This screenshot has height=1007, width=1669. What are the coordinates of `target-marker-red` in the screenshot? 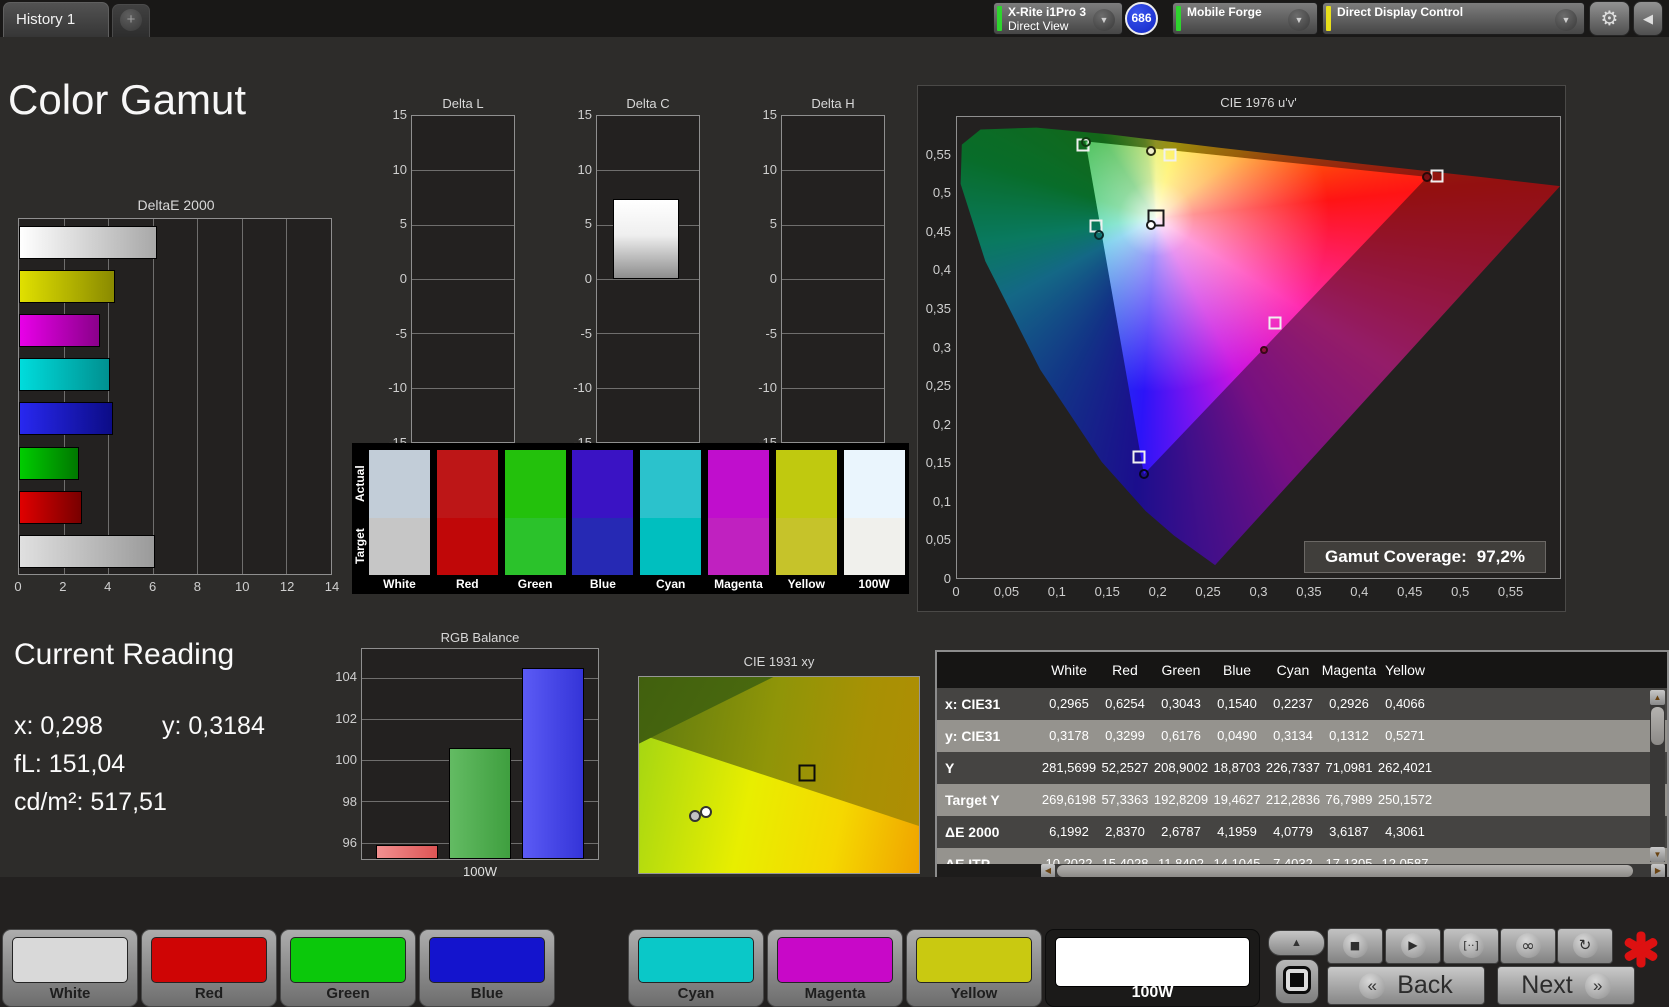 It's located at (1437, 176).